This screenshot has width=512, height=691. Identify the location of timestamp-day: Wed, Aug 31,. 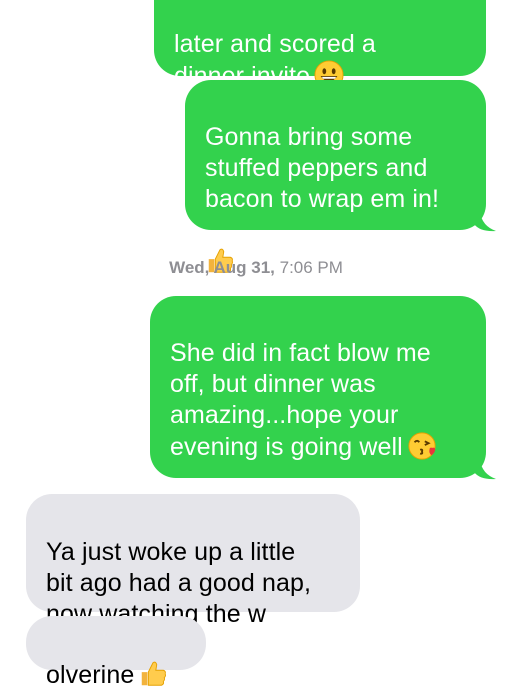
(222, 267).